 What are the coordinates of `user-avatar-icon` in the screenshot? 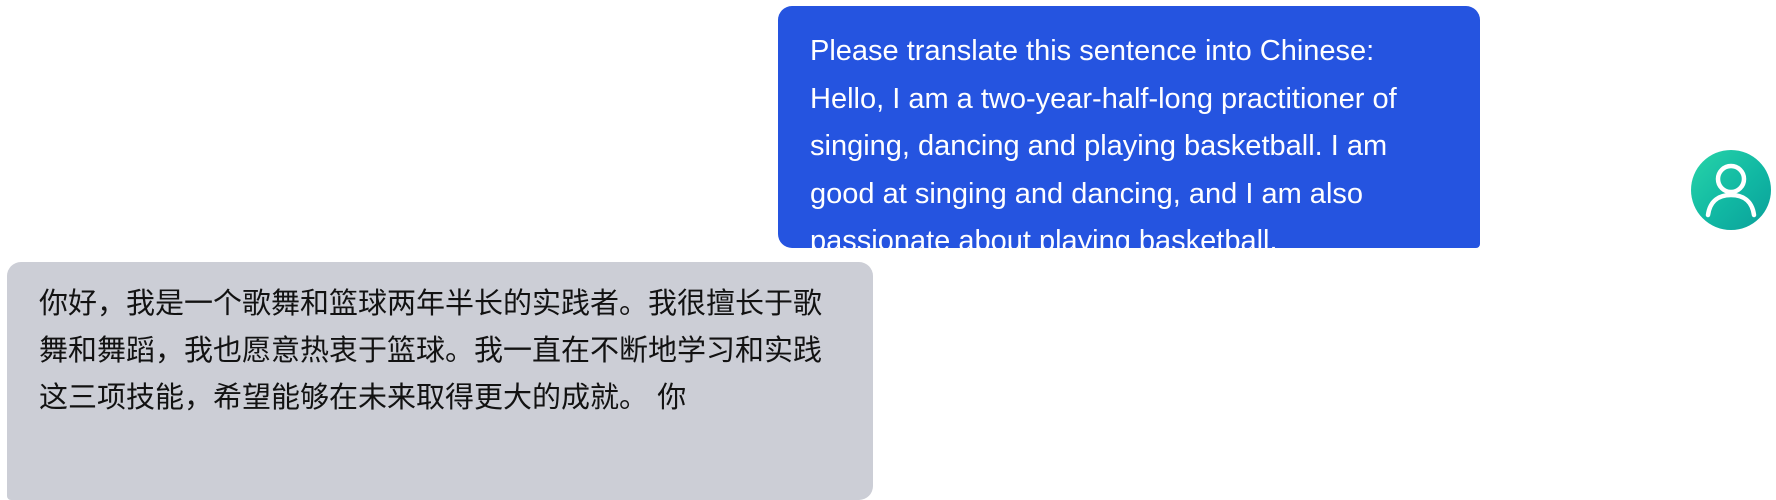 It's located at (1731, 190).